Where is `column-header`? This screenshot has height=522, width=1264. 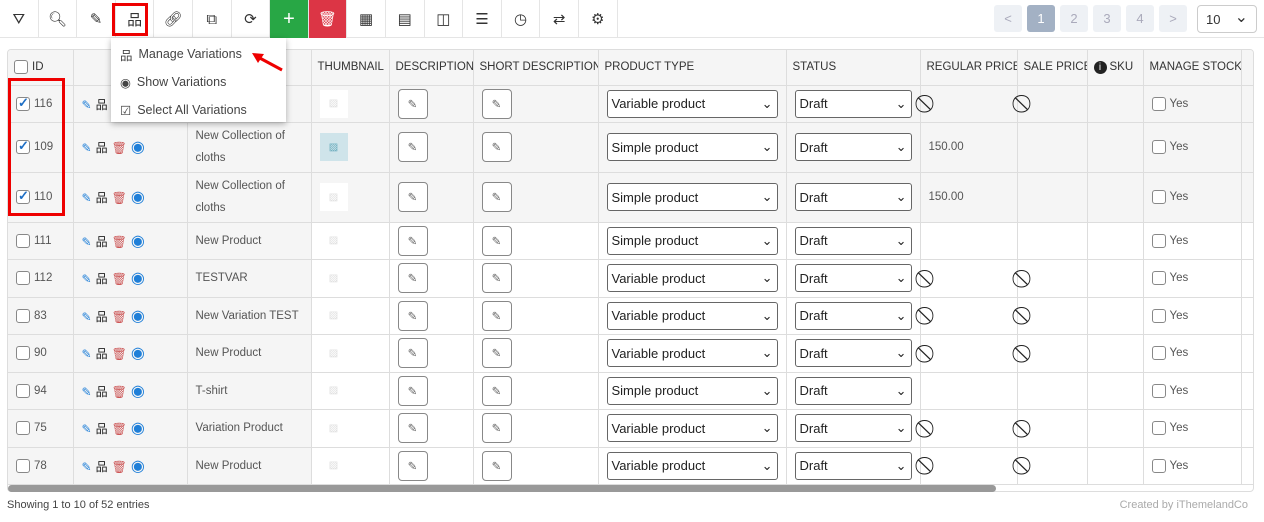 column-header is located at coordinates (1247, 68).